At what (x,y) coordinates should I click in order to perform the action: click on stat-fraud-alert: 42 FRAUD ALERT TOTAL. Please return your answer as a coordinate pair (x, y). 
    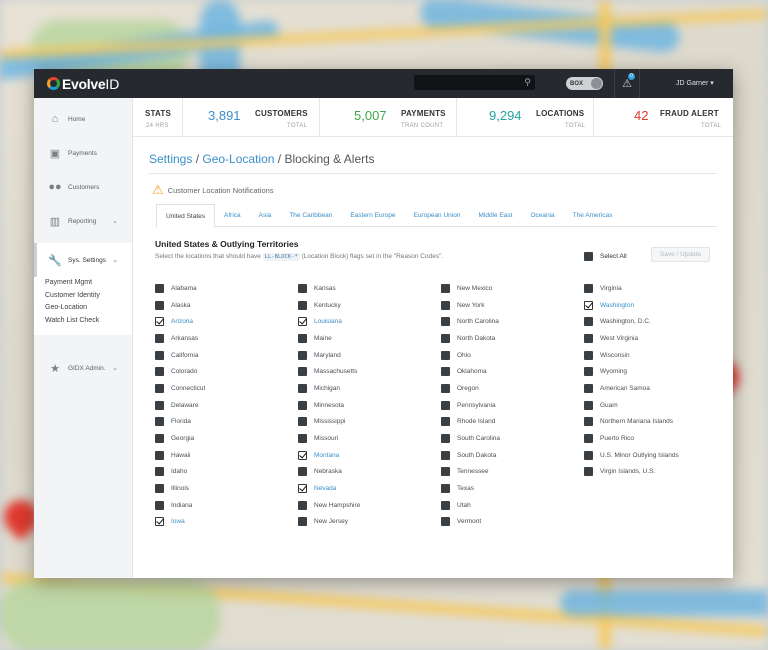
    Looking at the image, I should click on (663, 117).